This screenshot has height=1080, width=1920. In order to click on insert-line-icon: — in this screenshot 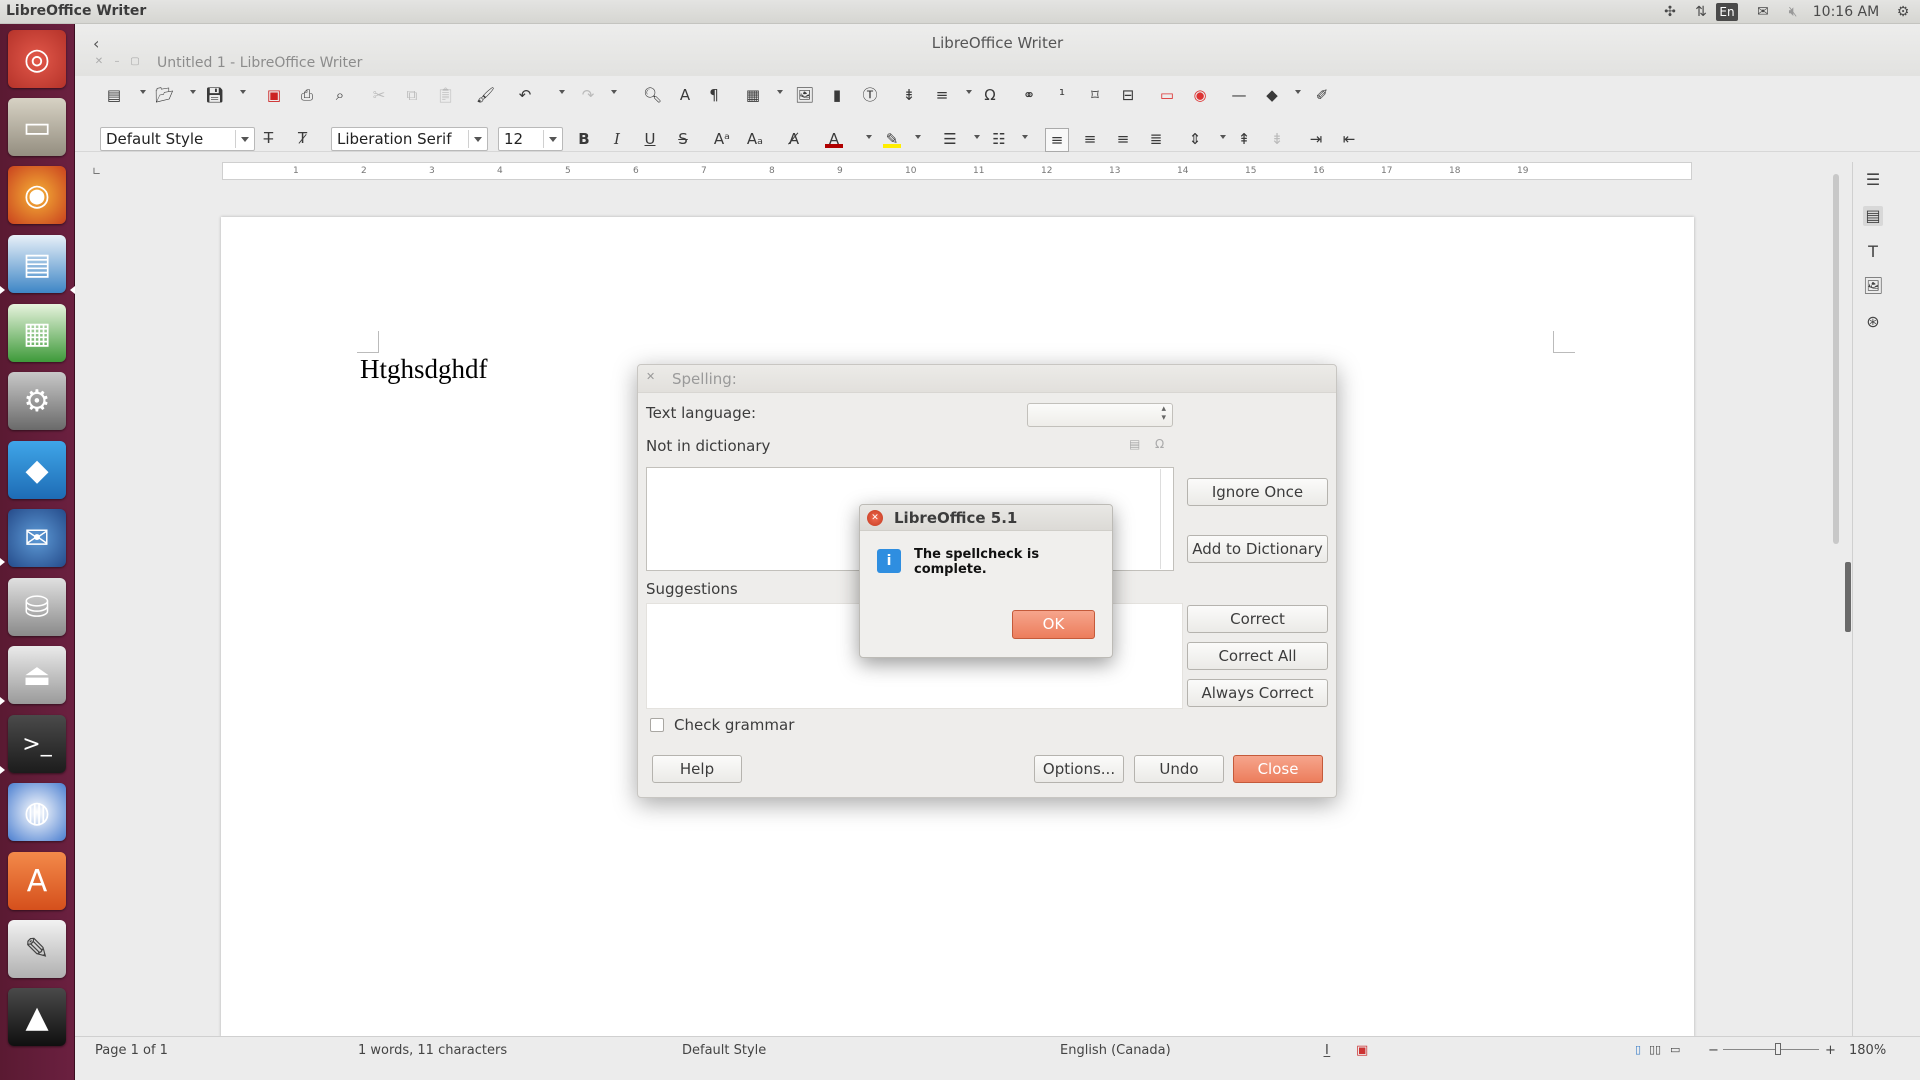, I will do `click(1239, 95)`.